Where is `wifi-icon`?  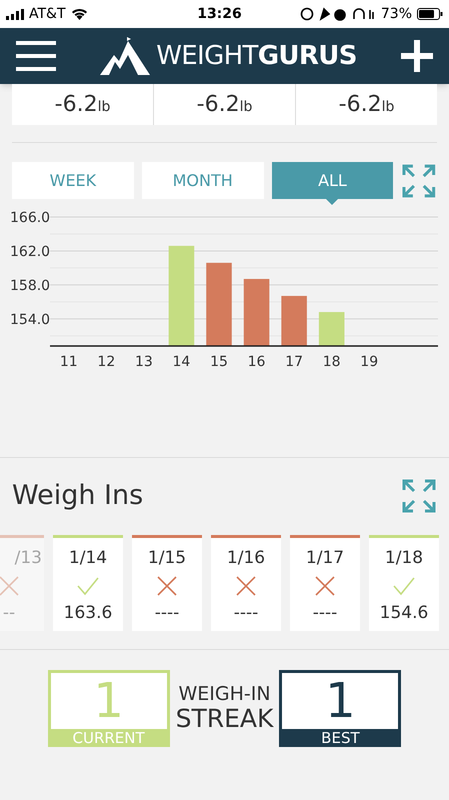
wifi-icon is located at coordinates (79, 14).